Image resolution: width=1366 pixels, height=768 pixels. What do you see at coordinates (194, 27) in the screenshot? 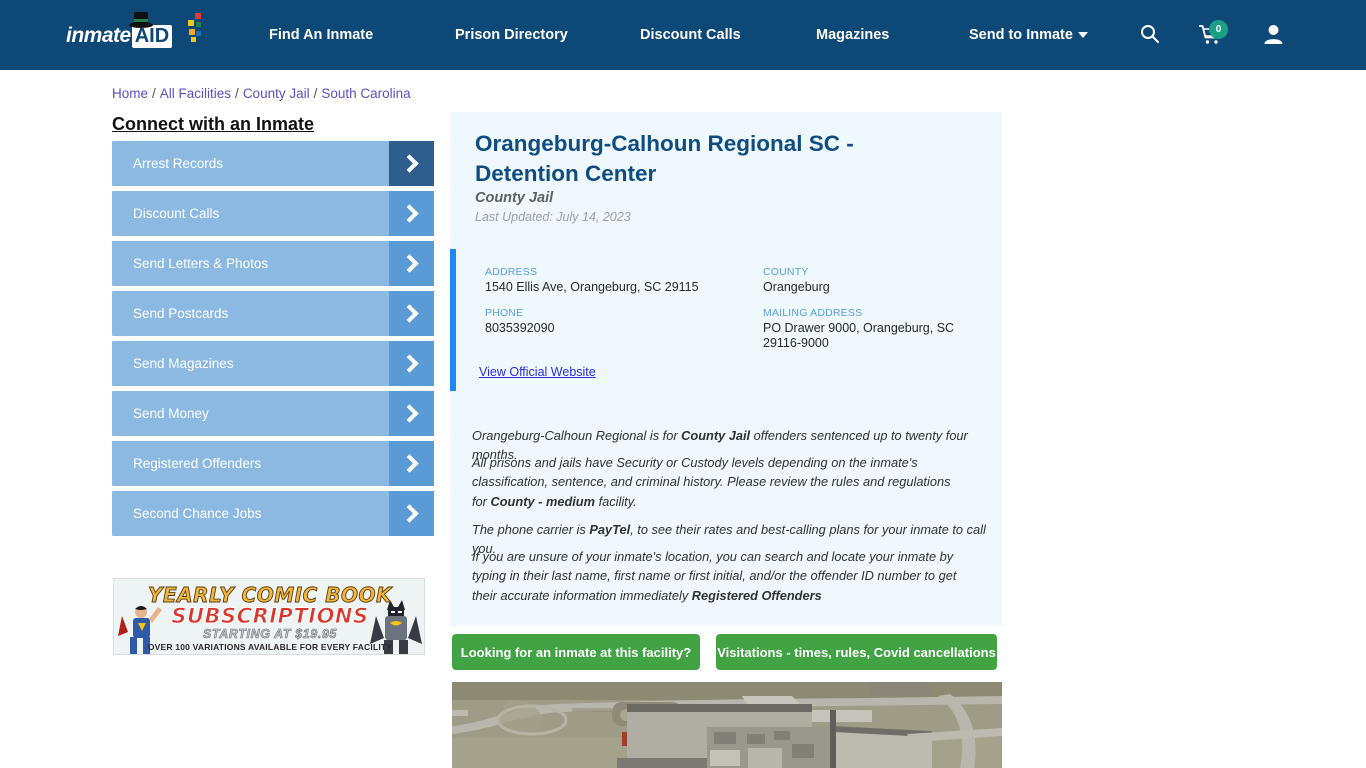
I see `confetti-icon` at bounding box center [194, 27].